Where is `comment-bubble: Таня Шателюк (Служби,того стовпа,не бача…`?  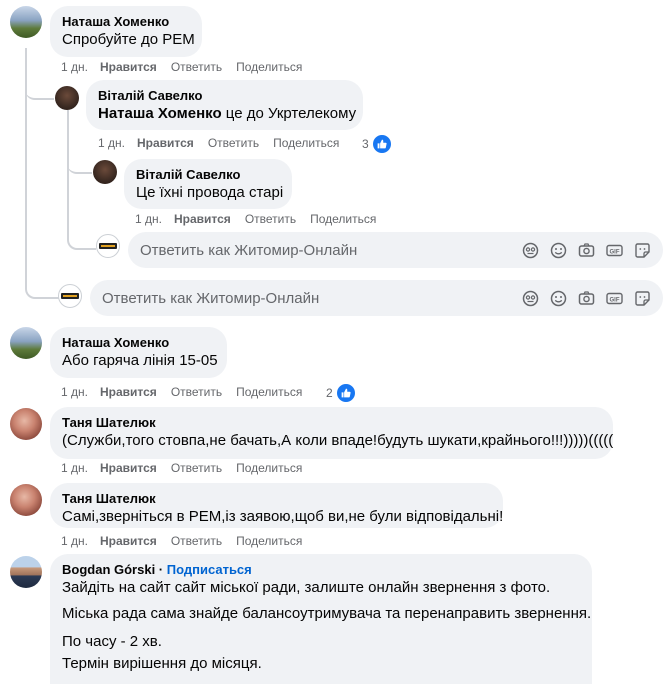 comment-bubble: Таня Шателюк (Служби,того стовпа,не бача… is located at coordinates (331, 433).